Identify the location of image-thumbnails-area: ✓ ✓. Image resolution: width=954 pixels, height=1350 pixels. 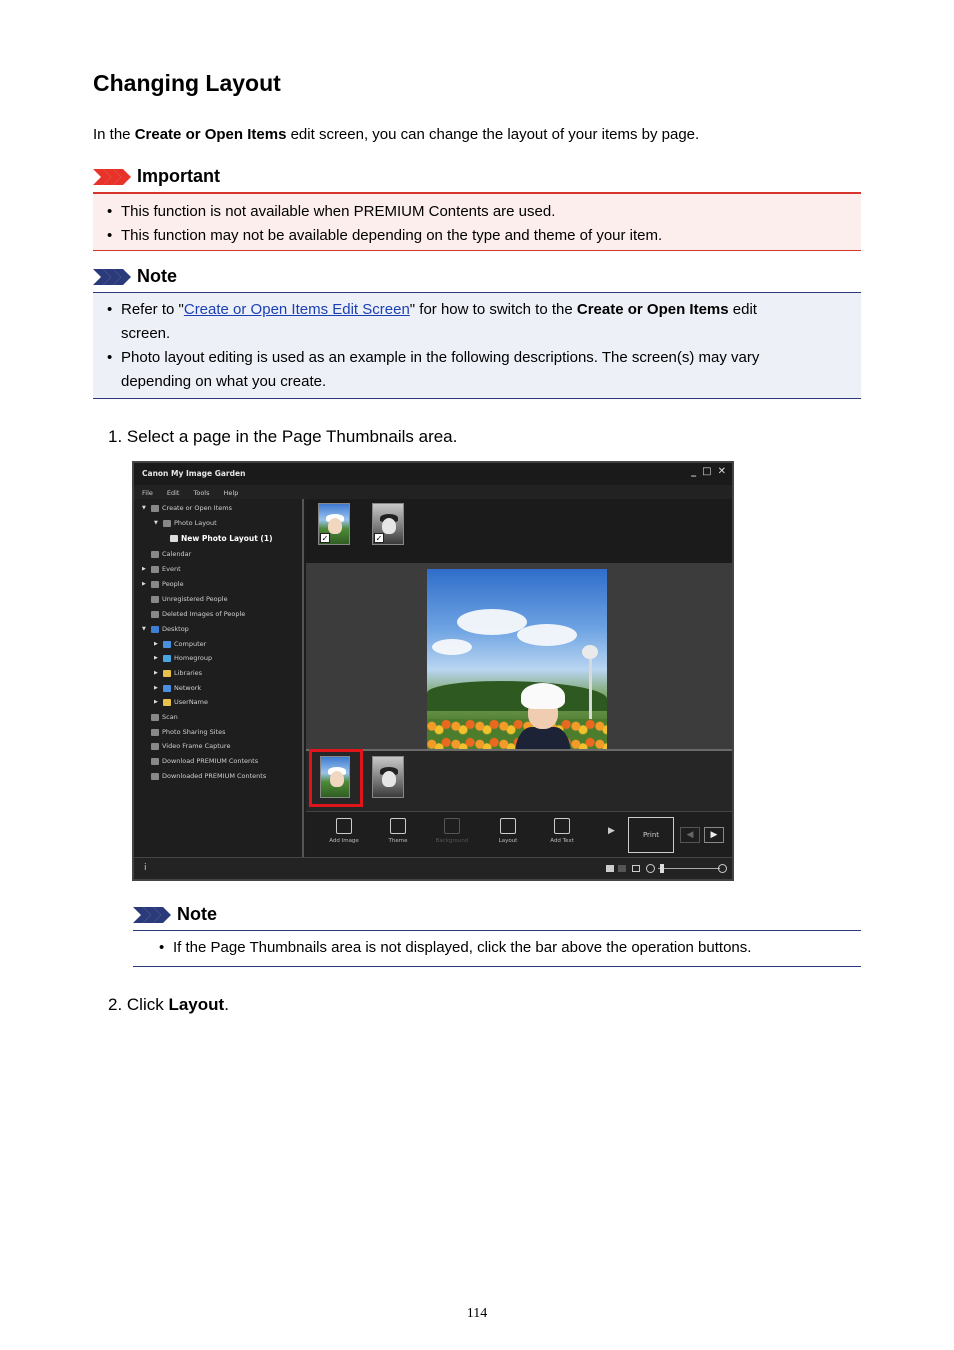
(519, 531).